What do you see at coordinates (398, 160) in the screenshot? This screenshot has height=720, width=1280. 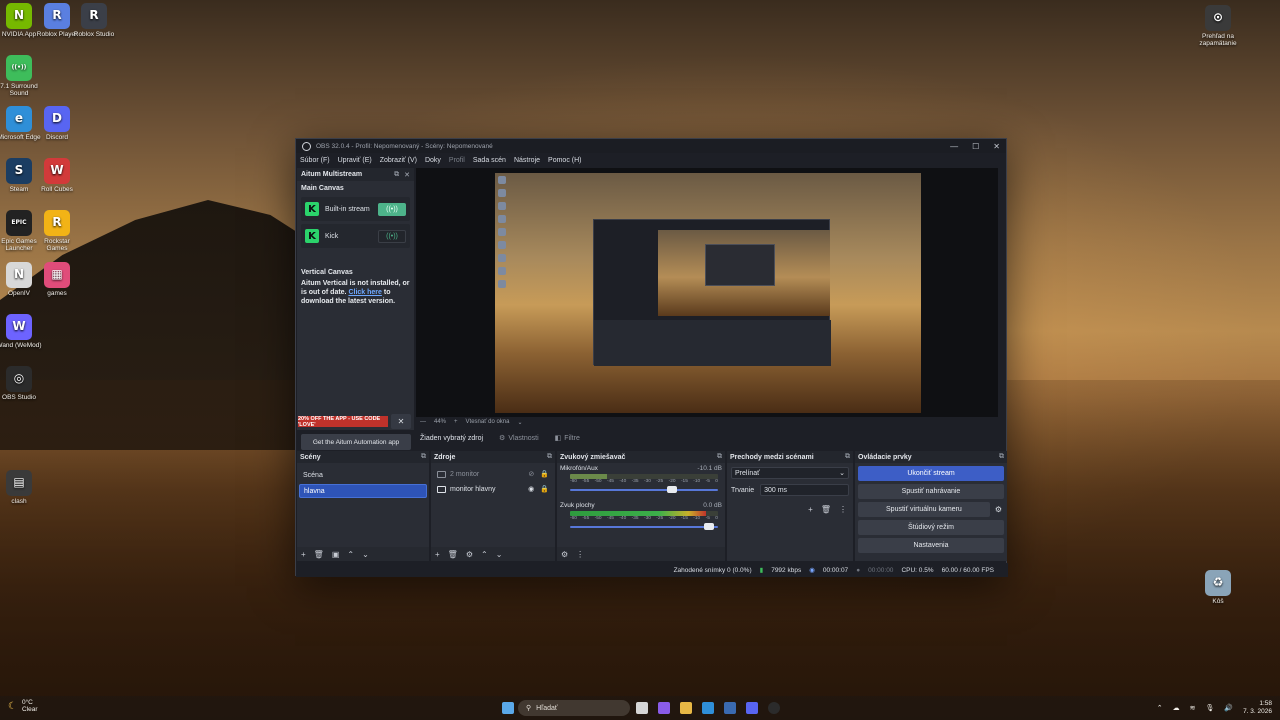 I see `menu-view: Zobraziť (V)` at bounding box center [398, 160].